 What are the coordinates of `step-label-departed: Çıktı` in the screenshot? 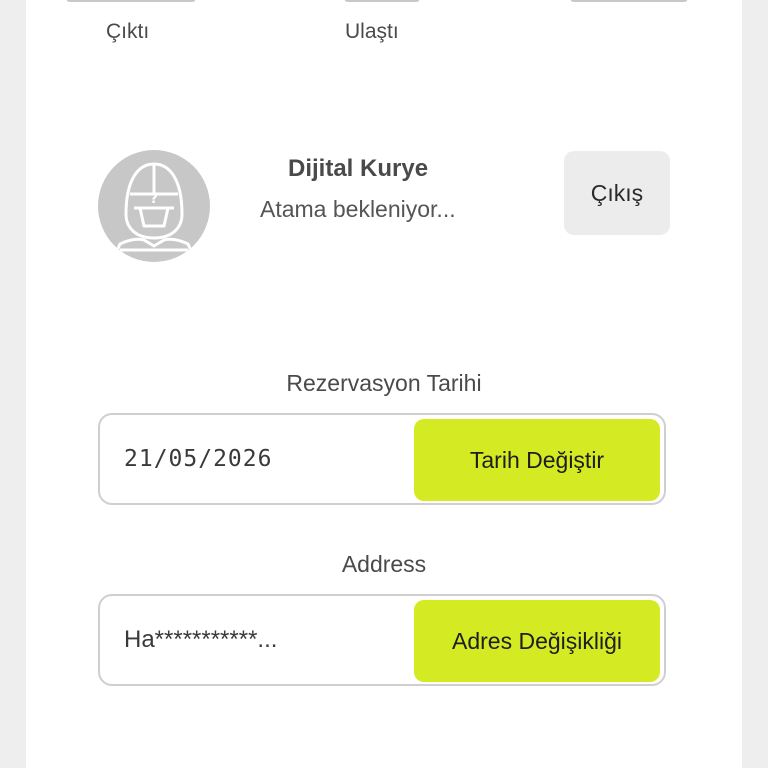 It's located at (128, 31).